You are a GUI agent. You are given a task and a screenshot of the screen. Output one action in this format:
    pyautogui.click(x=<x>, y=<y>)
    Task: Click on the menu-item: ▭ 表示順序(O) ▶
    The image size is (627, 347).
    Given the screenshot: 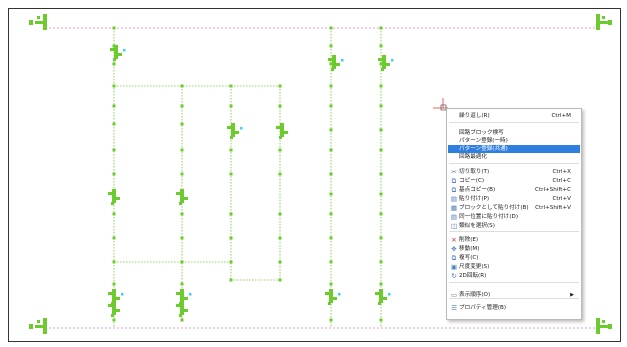 What is the action you would take?
    pyautogui.click(x=514, y=295)
    